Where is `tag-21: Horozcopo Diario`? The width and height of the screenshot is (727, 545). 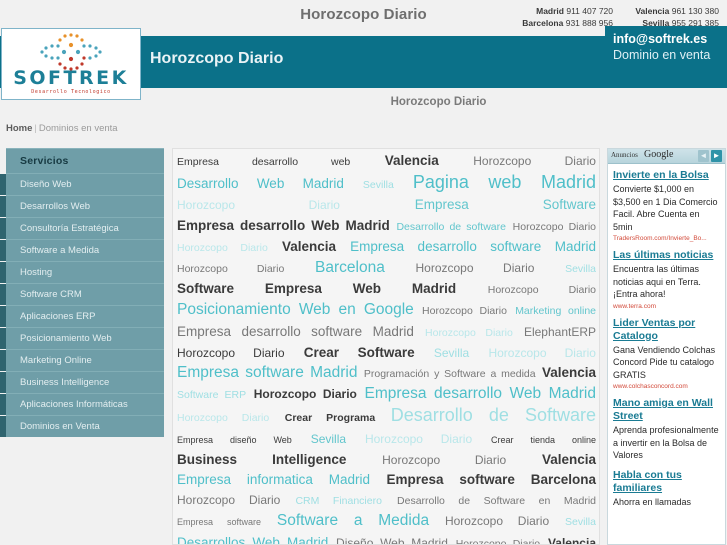 tag-21: Horozcopo Diario is located at coordinates (464, 311).